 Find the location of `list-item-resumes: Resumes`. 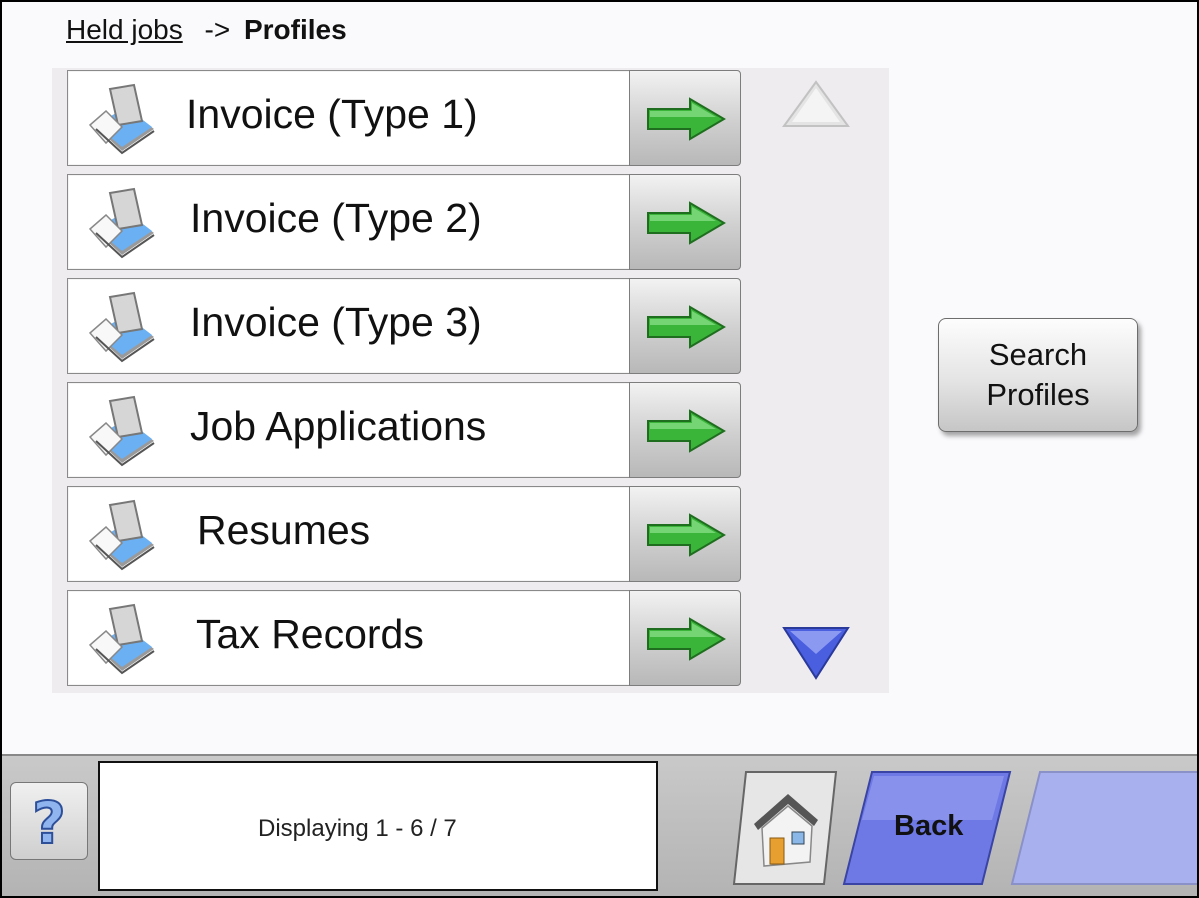

list-item-resumes: Resumes is located at coordinates (404, 534).